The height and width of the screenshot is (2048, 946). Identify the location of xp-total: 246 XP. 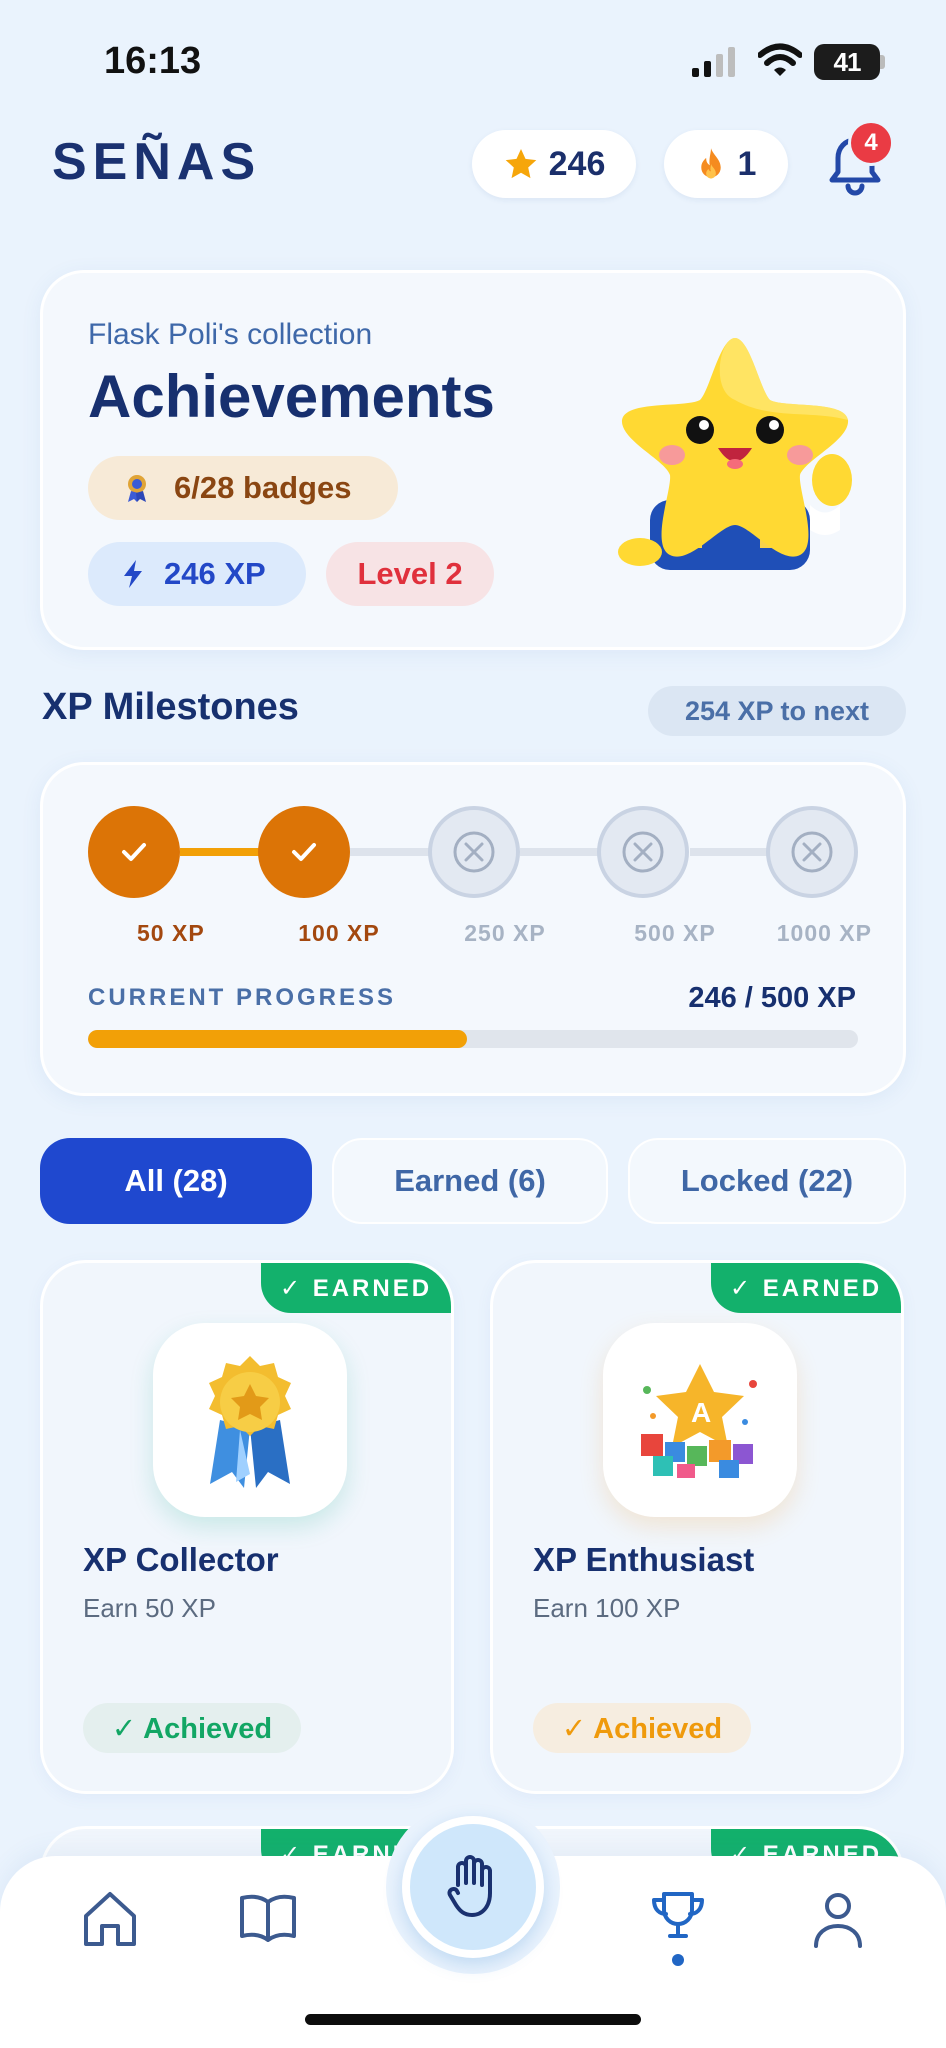
(215, 573).